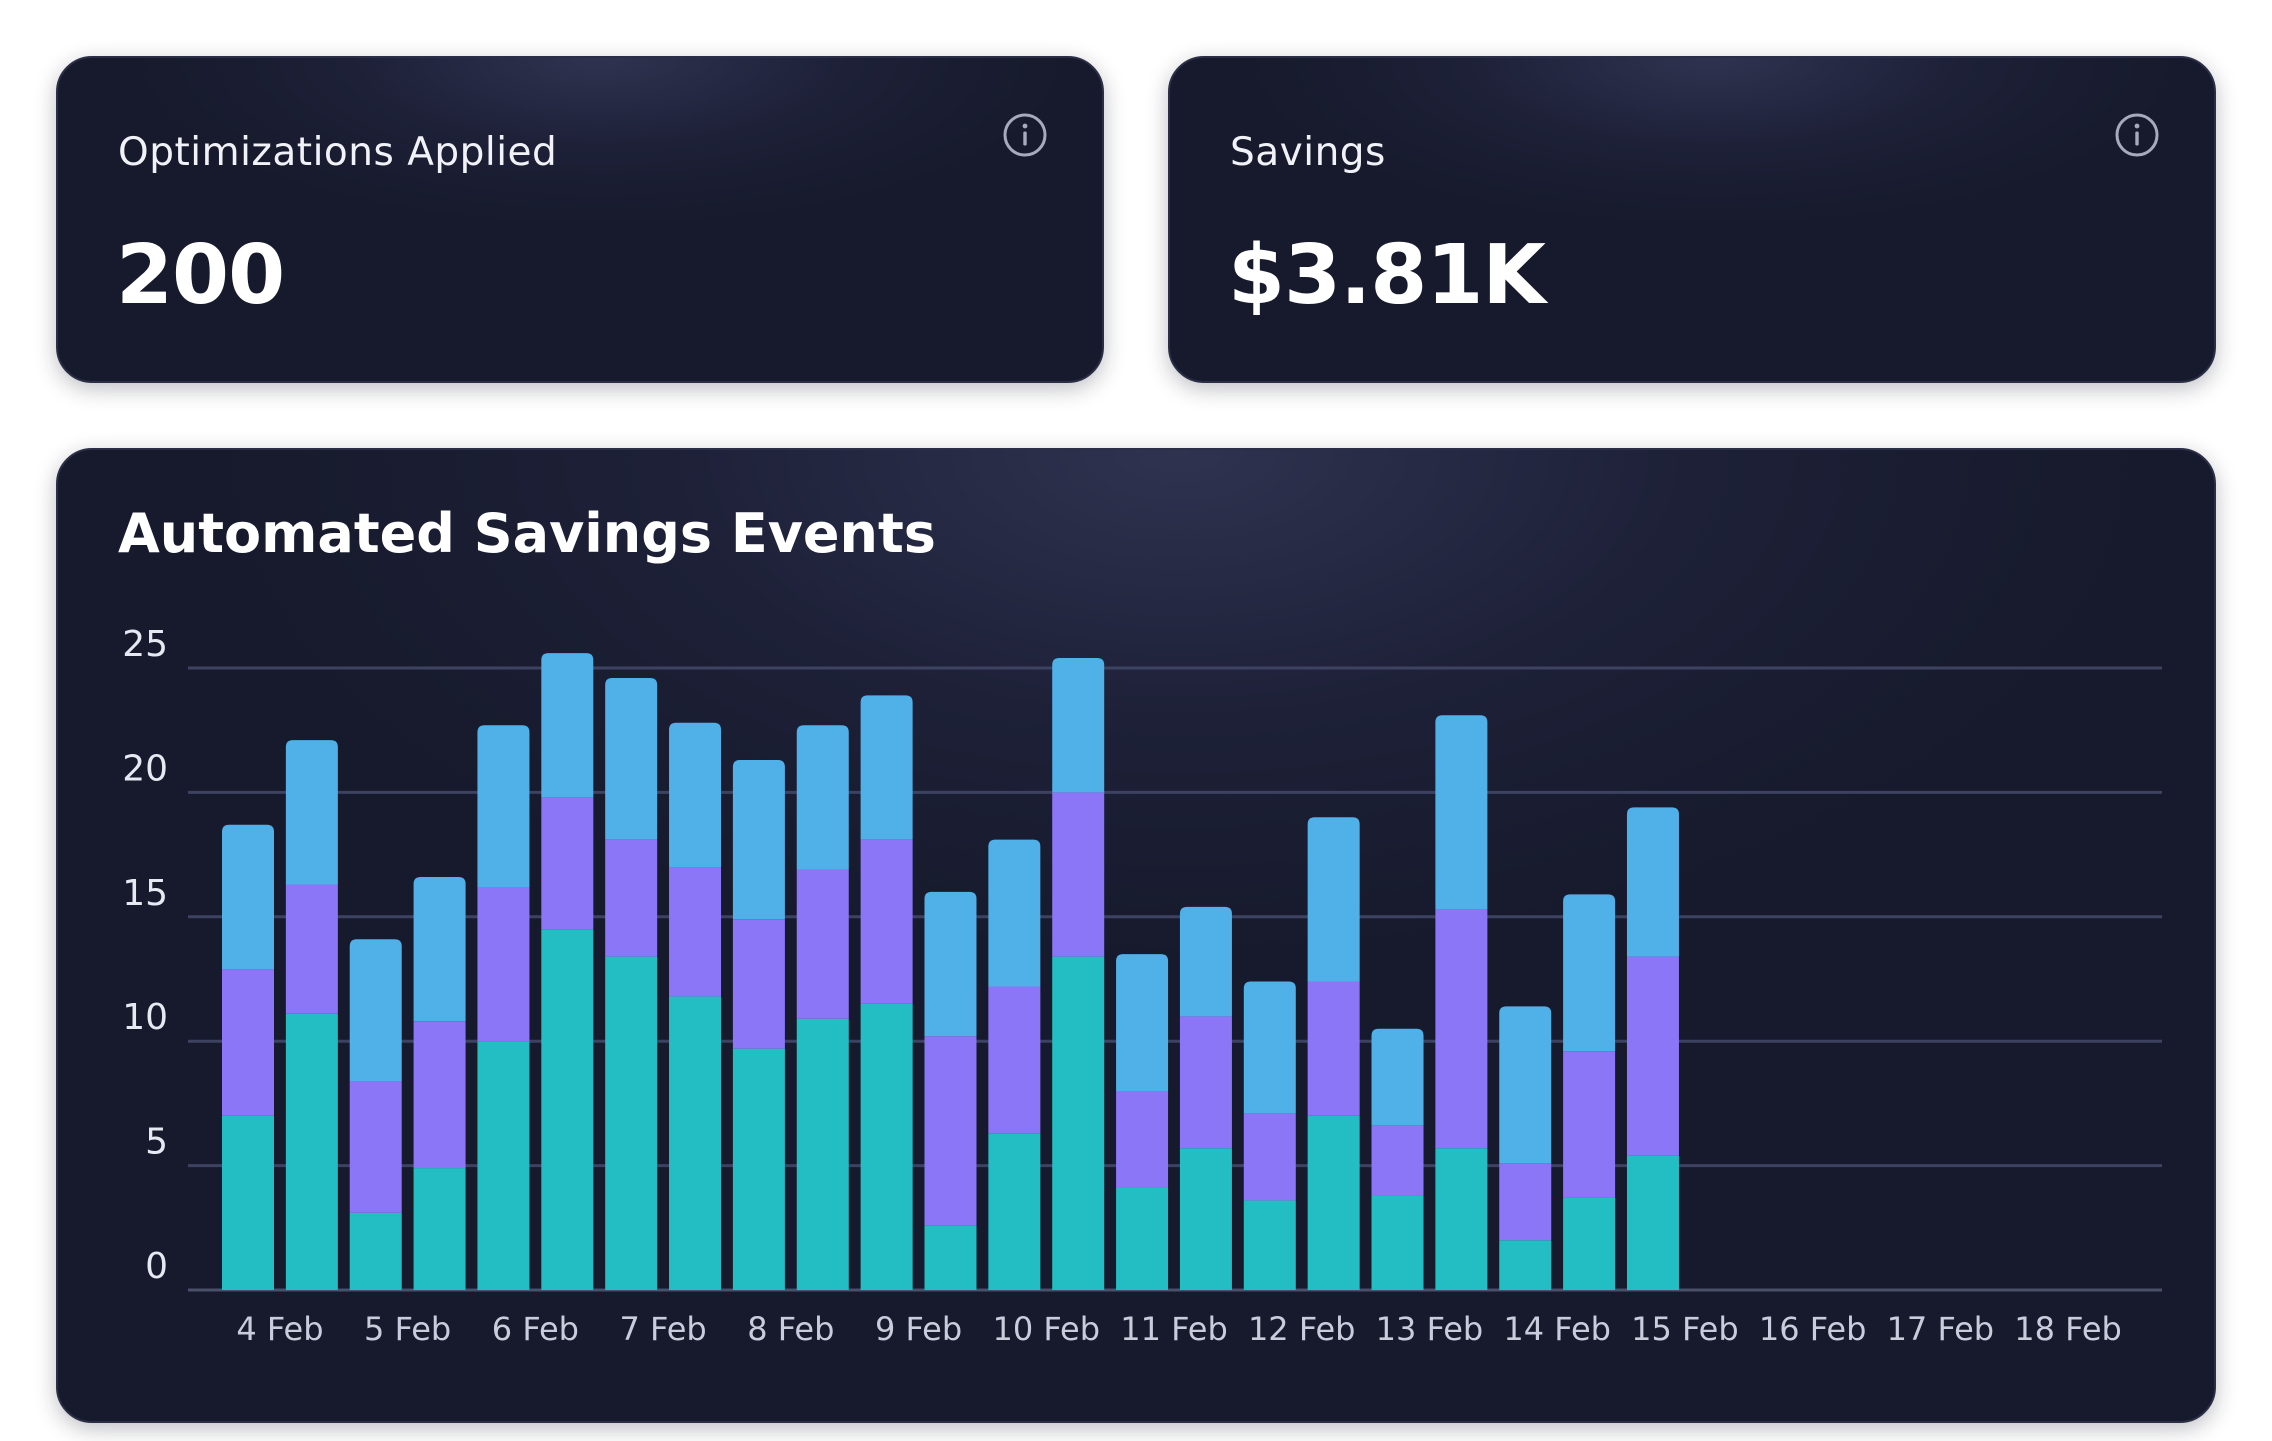  What do you see at coordinates (145, 644) in the screenshot?
I see `y-tick-label: 25` at bounding box center [145, 644].